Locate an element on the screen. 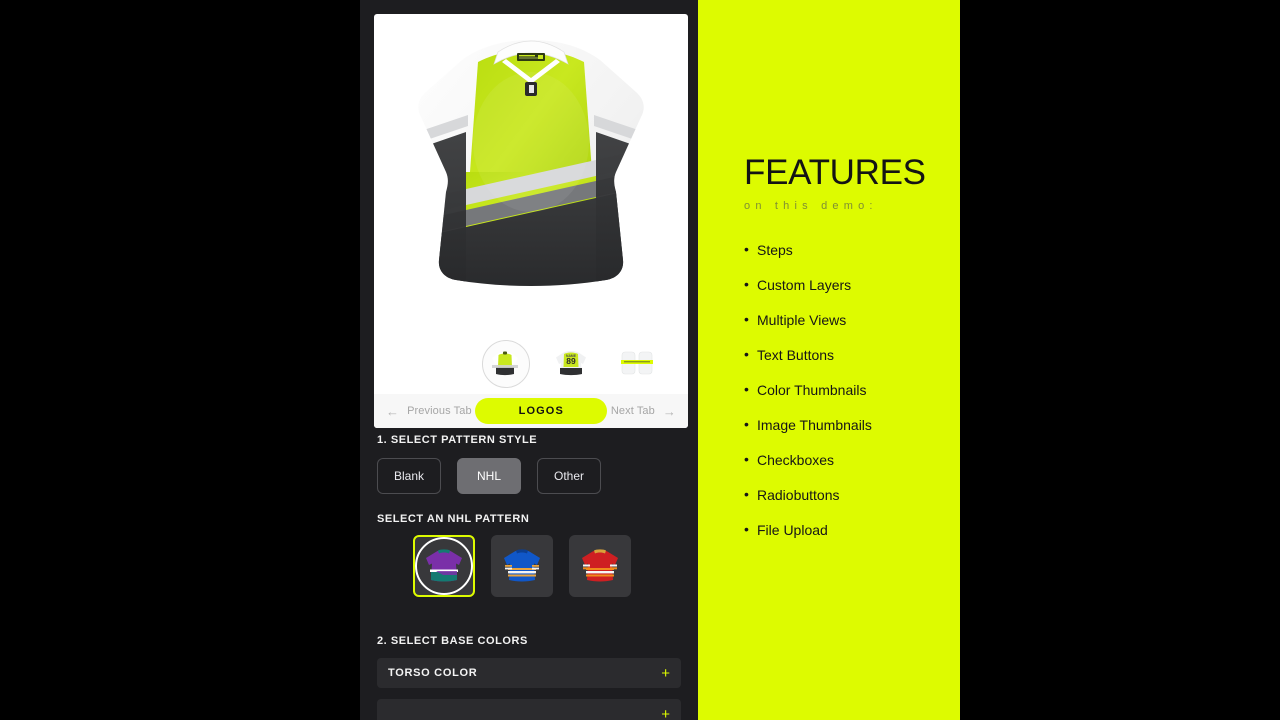  arrow-left-icon: ← is located at coordinates (393, 411).